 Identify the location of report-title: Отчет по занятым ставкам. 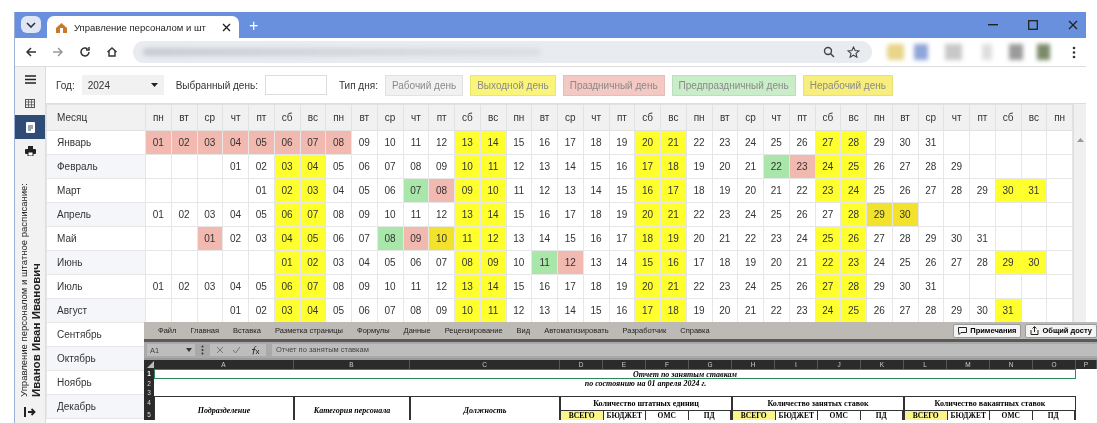
(685, 374).